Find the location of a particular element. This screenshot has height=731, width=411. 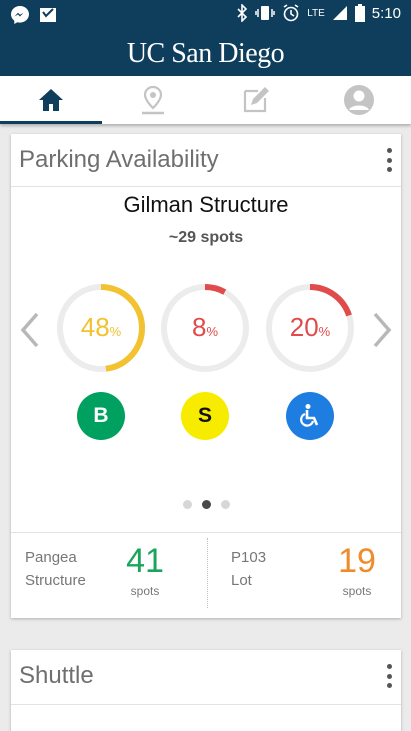

permit-badge-b: B is located at coordinates (101, 416).